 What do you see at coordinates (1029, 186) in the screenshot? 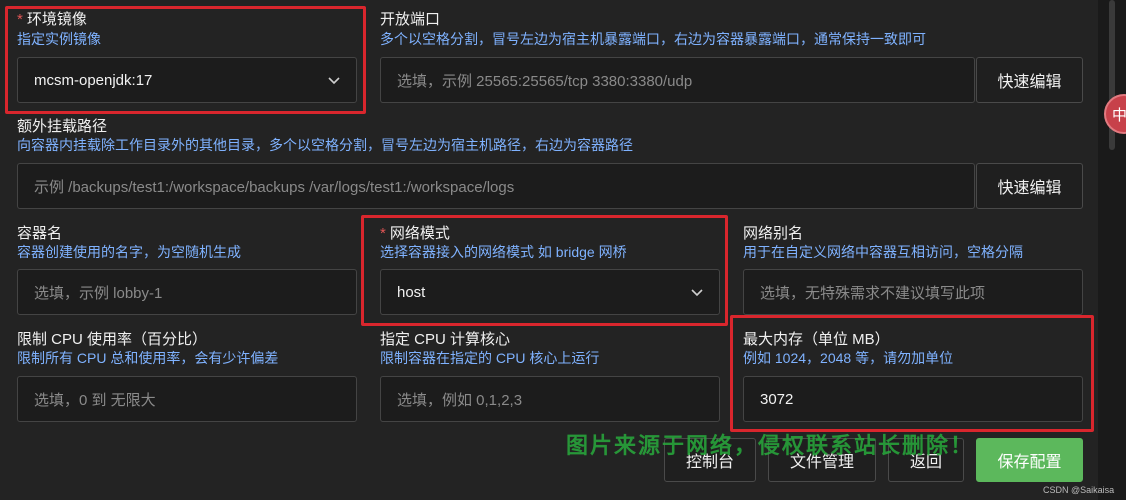
I see `mounts-quick-edit-button: 快速编辑` at bounding box center [1029, 186].